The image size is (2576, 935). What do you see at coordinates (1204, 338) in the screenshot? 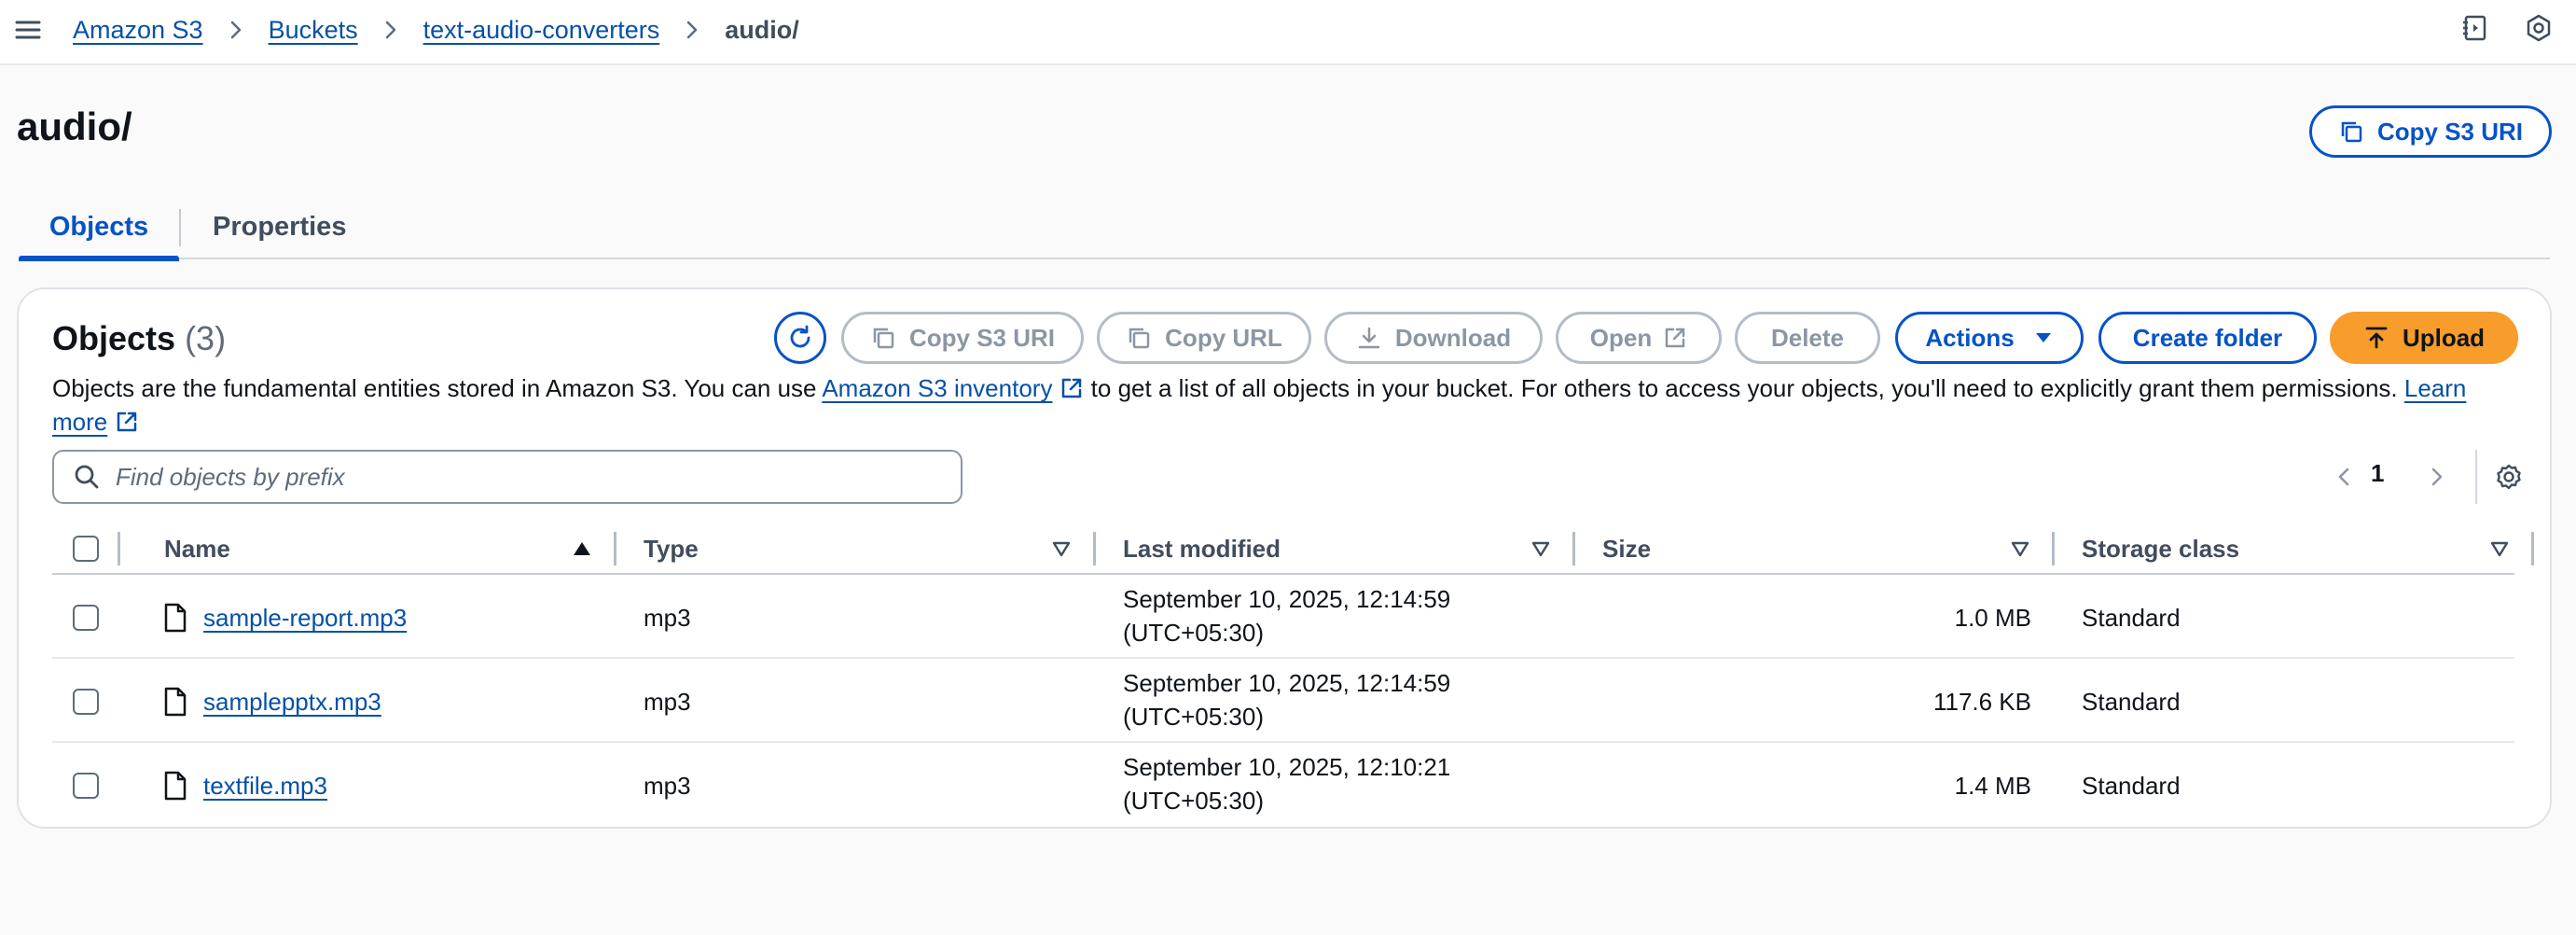
I see `copy-url-button: Copy URL` at bounding box center [1204, 338].